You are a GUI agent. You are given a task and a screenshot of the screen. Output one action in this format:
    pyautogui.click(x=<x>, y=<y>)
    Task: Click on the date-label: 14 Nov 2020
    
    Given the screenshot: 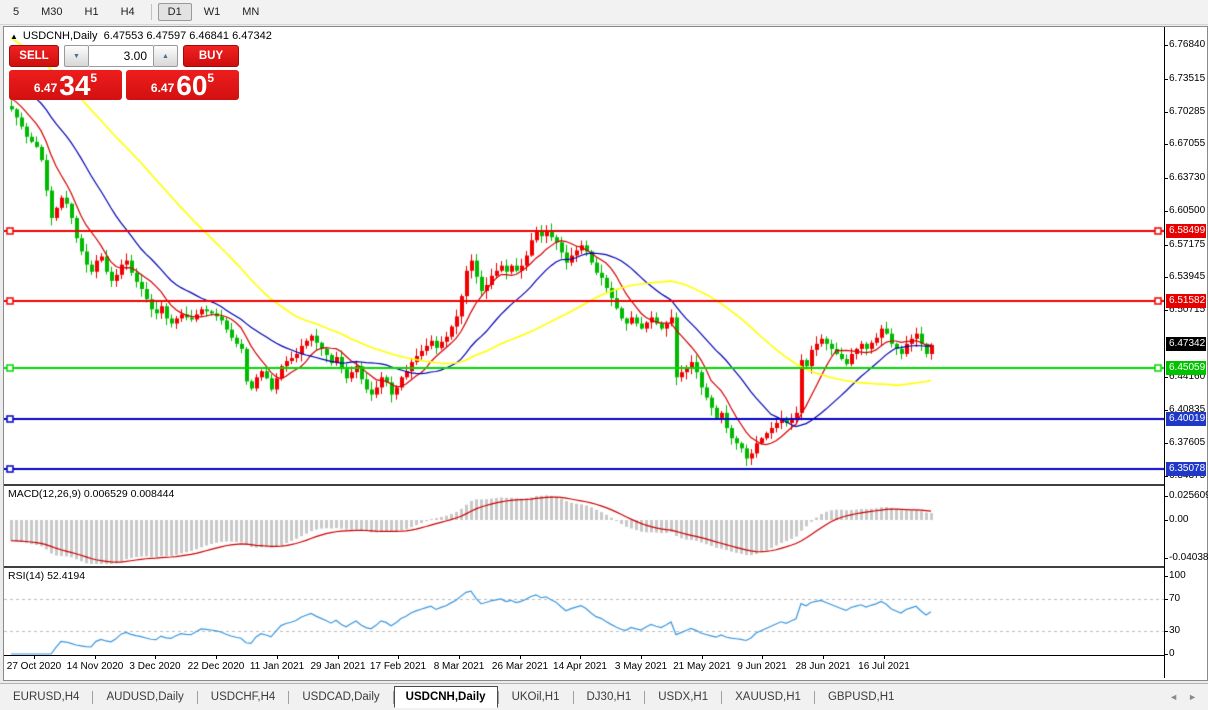 What is the action you would take?
    pyautogui.click(x=95, y=666)
    